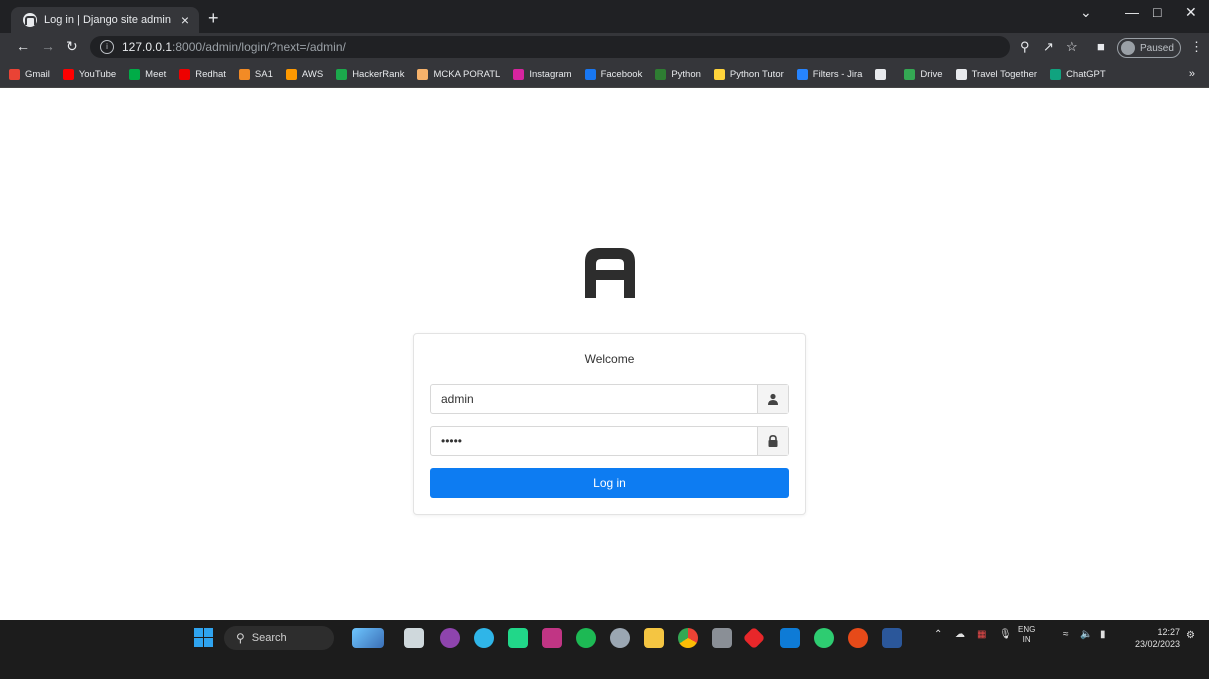 The width and height of the screenshot is (1209, 679). I want to click on vscode-icon, so click(790, 638).